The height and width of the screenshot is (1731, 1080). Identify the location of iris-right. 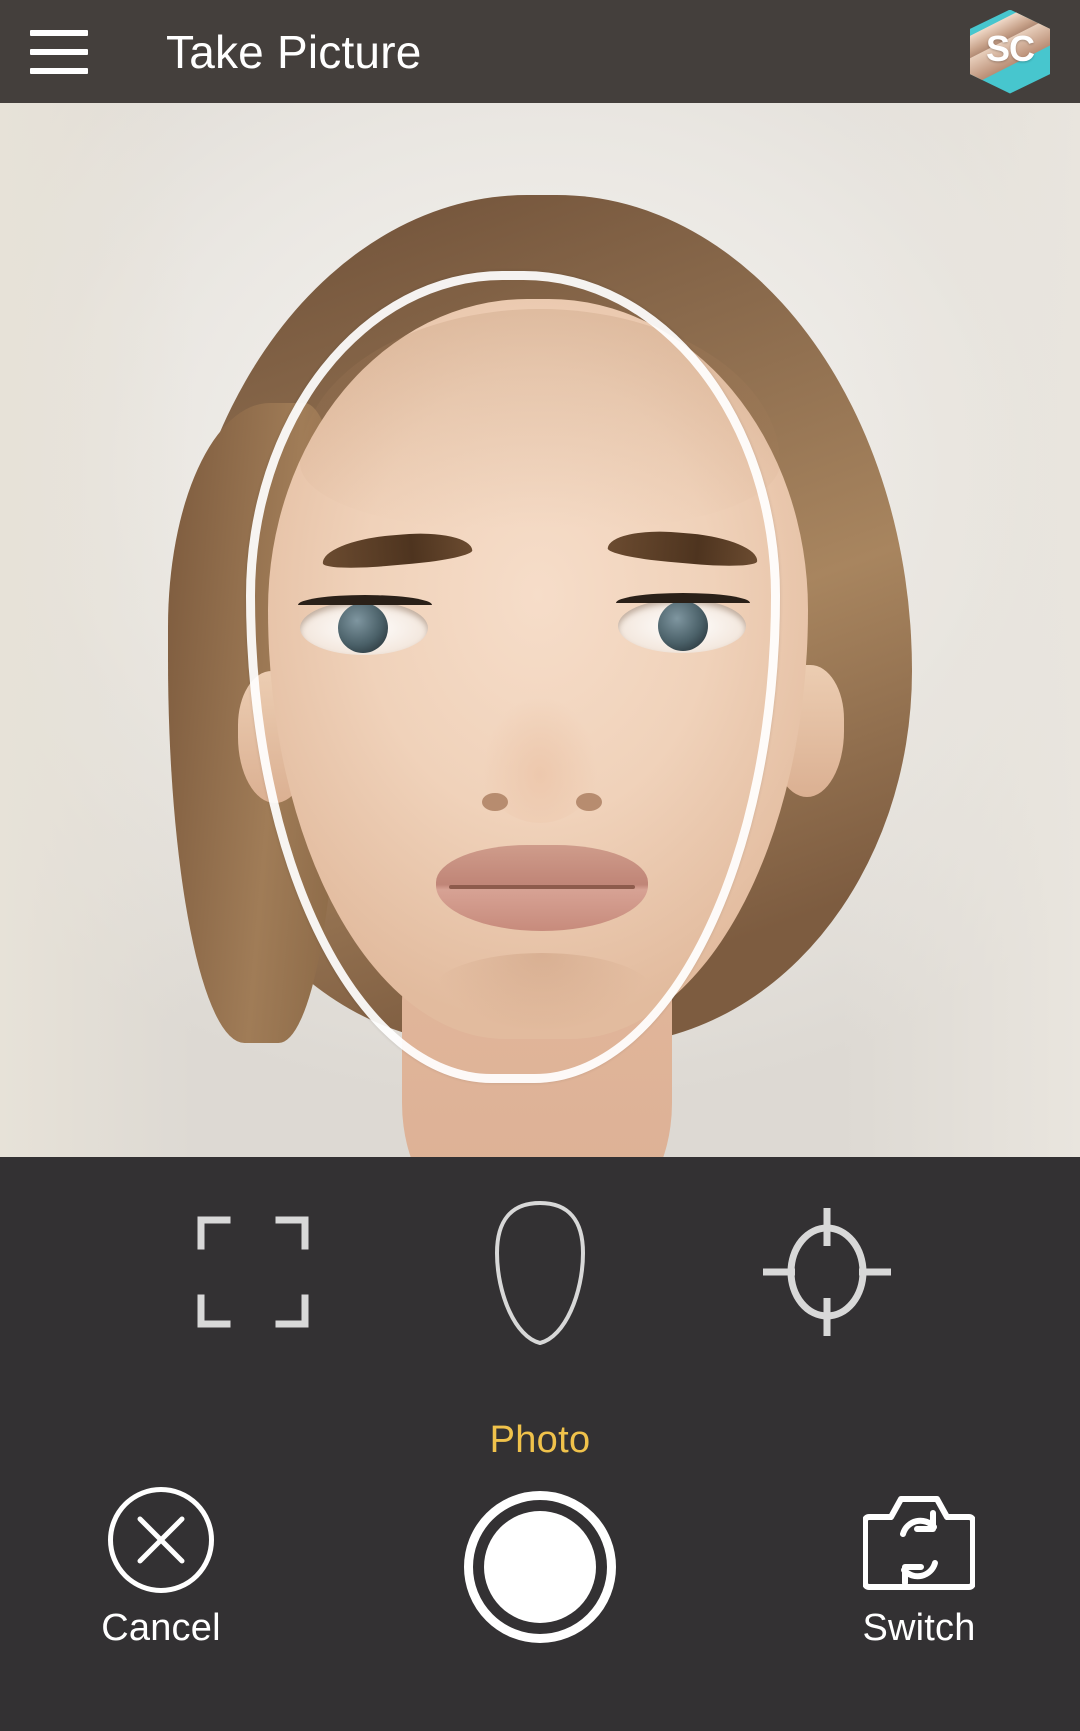
(683, 626).